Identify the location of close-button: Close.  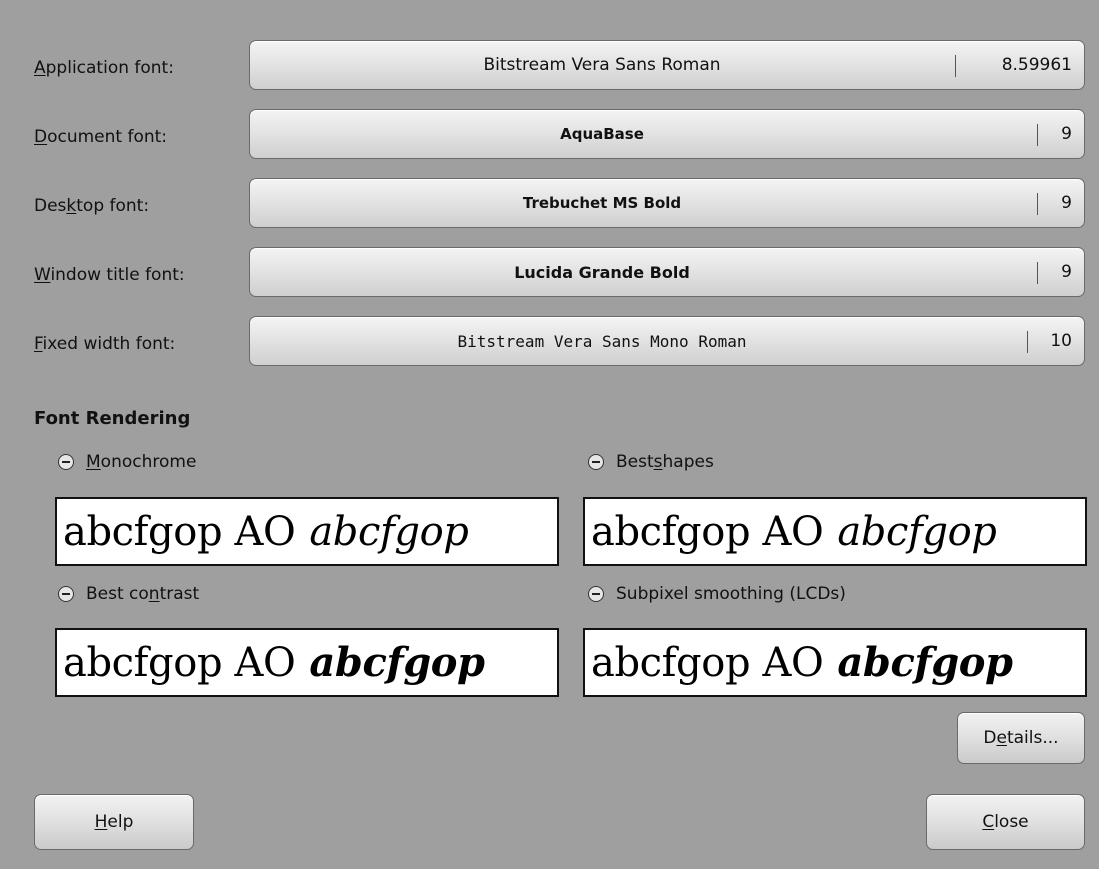
(1005, 822).